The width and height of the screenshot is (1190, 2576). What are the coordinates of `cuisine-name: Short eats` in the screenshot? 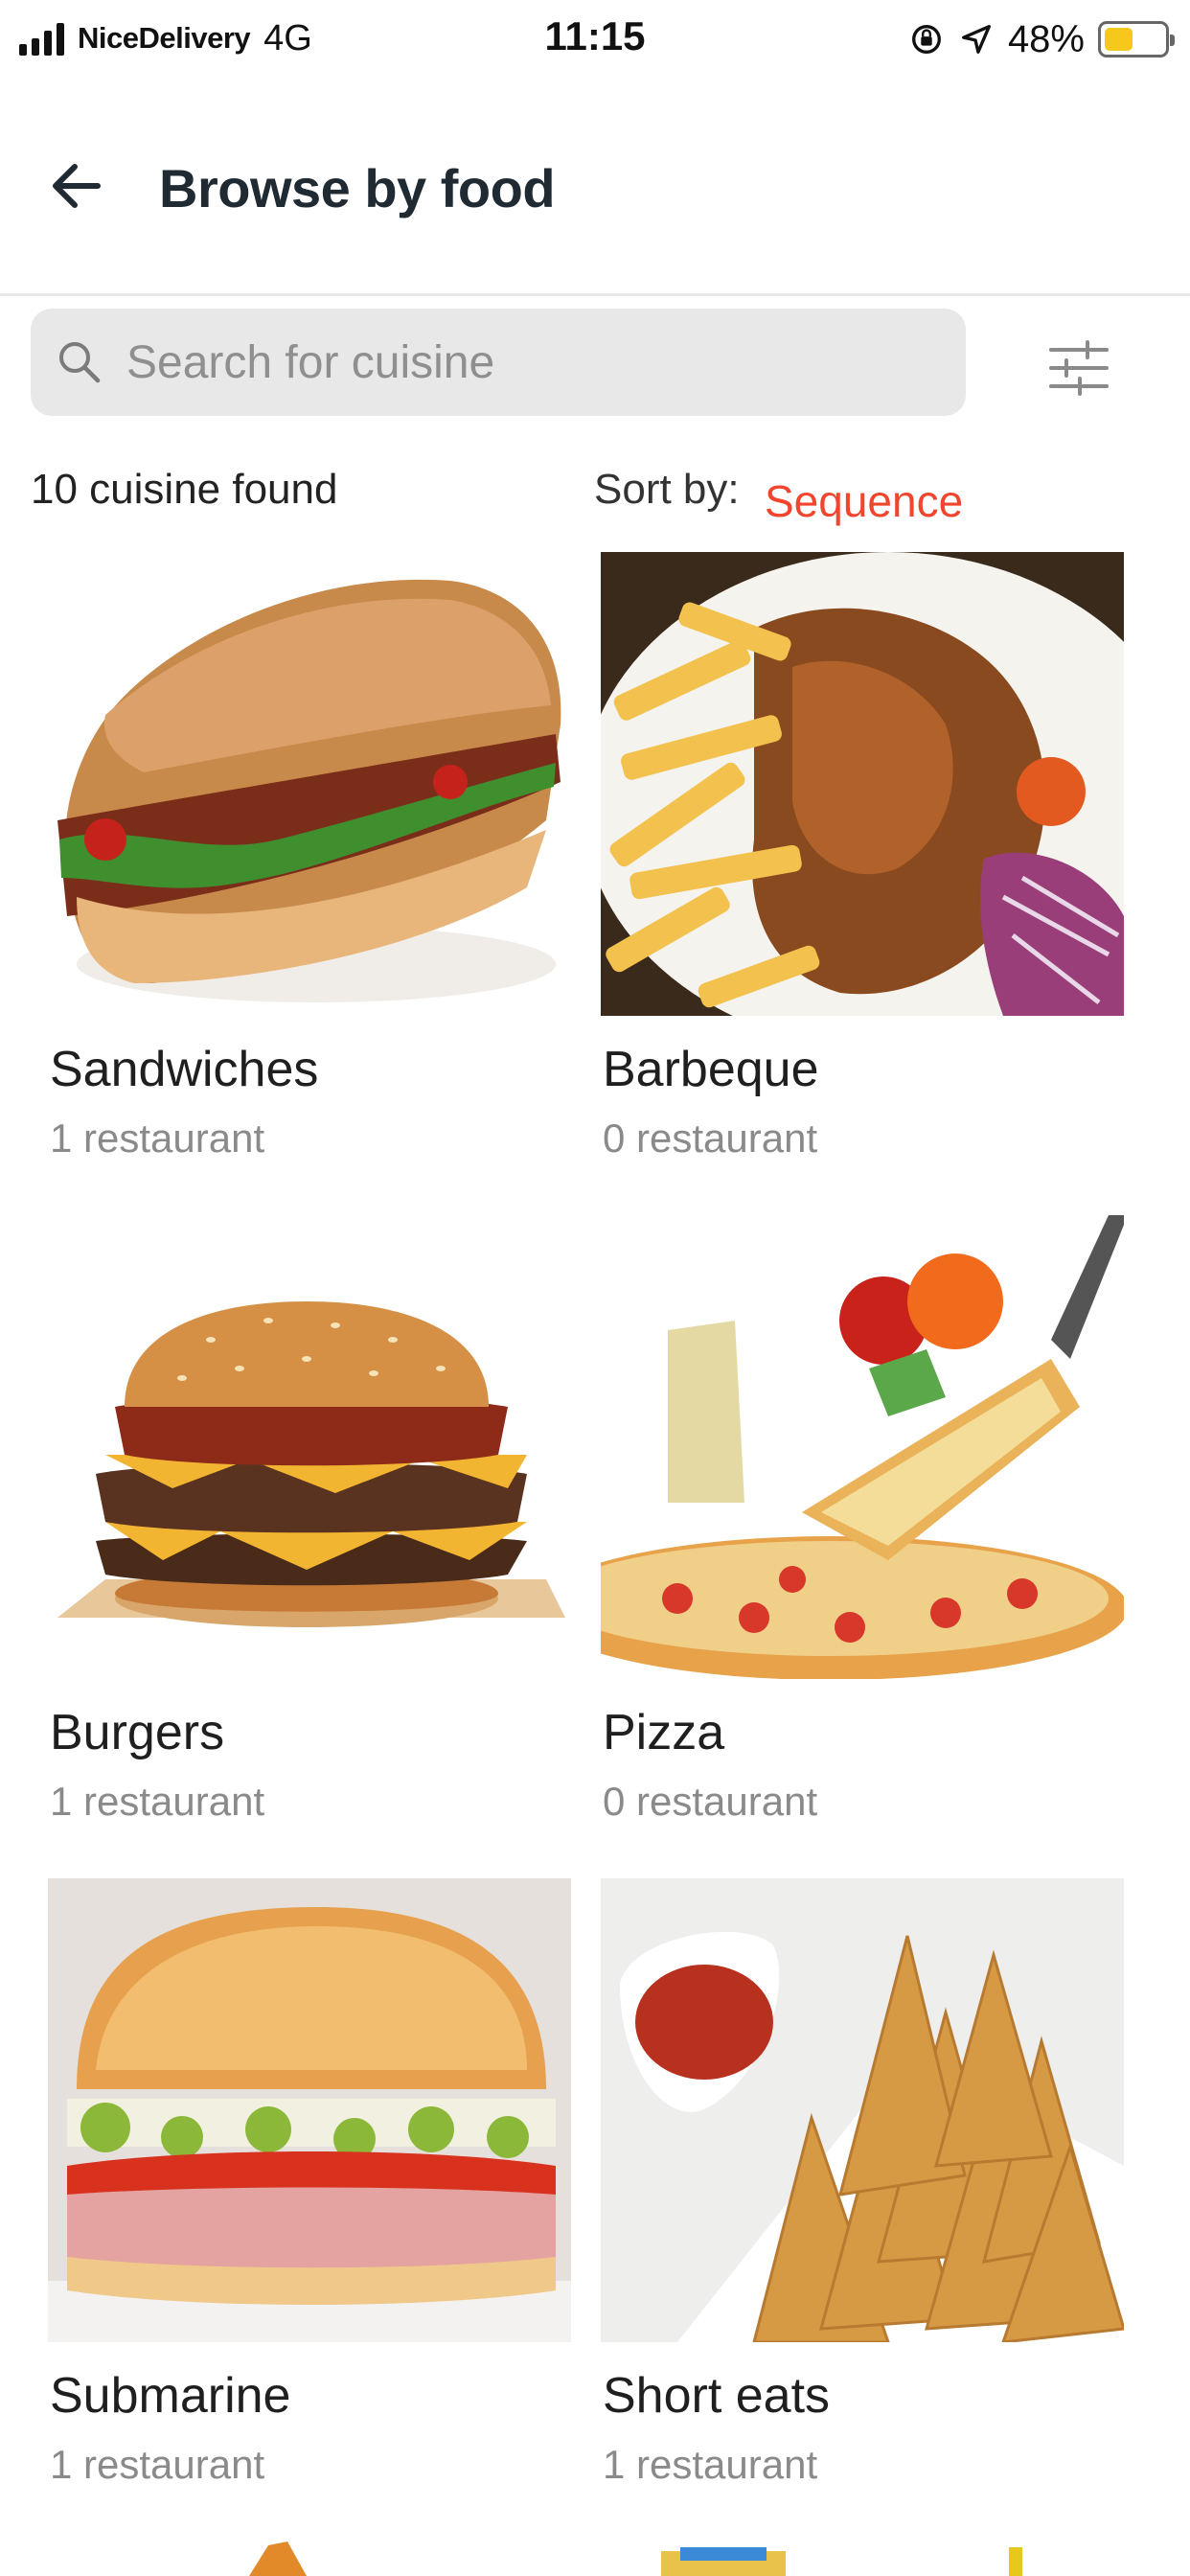 It's located at (717, 2396).